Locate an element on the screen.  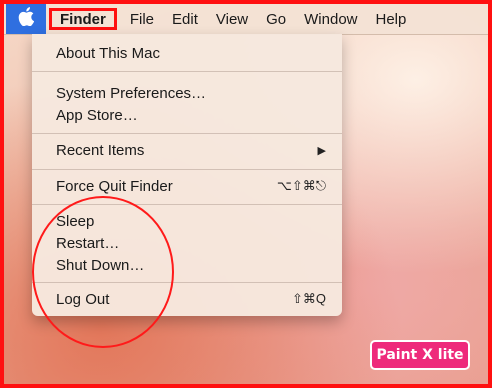
menu-window: Window is located at coordinates (330, 19).